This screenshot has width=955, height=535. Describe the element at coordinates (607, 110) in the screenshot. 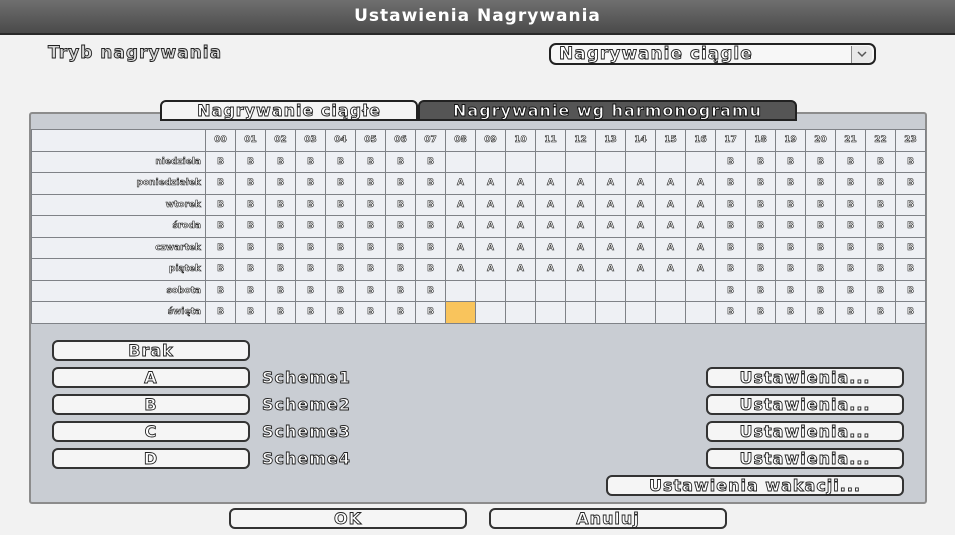

I see `tab-scheduled-recording: Nagrywanie wg harmonogramu` at that location.